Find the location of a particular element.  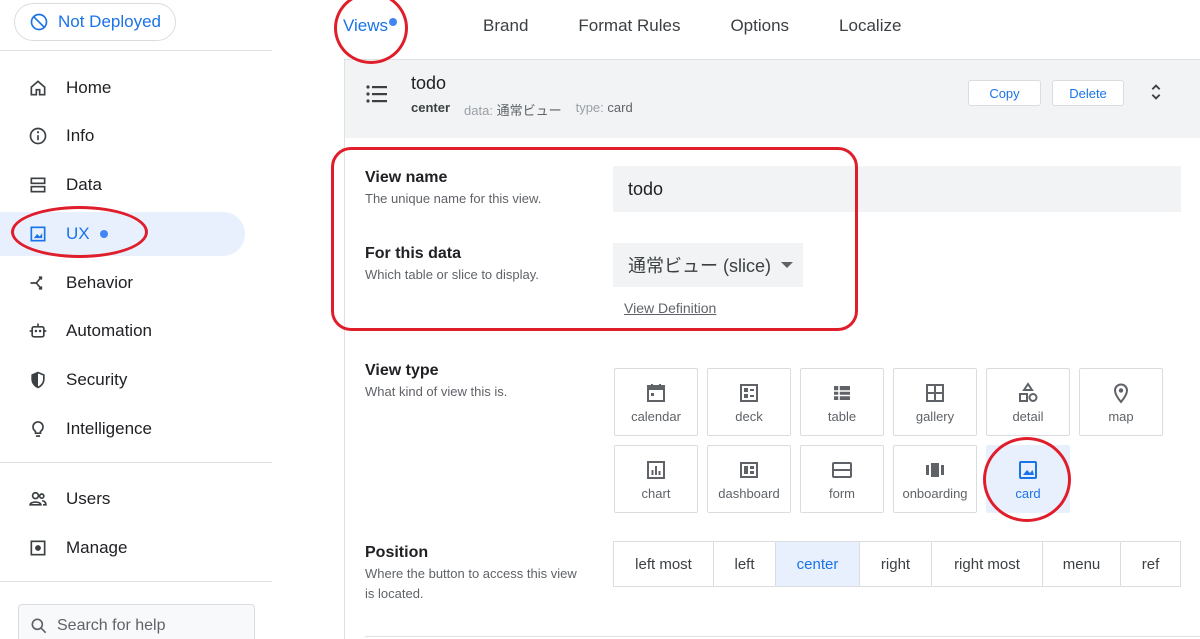

users-icon is located at coordinates (38, 499).